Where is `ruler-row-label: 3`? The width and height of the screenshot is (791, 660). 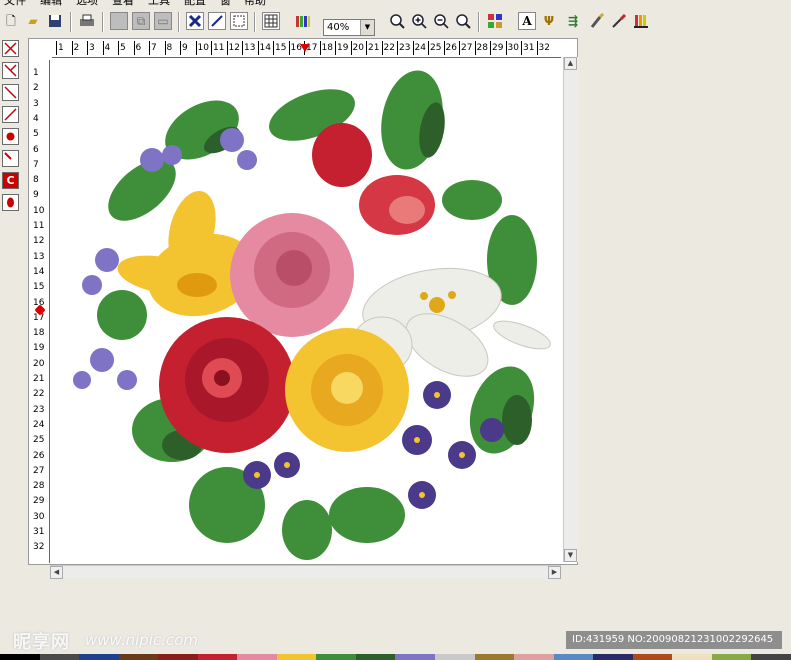
ruler-row-label: 3 is located at coordinates (36, 103).